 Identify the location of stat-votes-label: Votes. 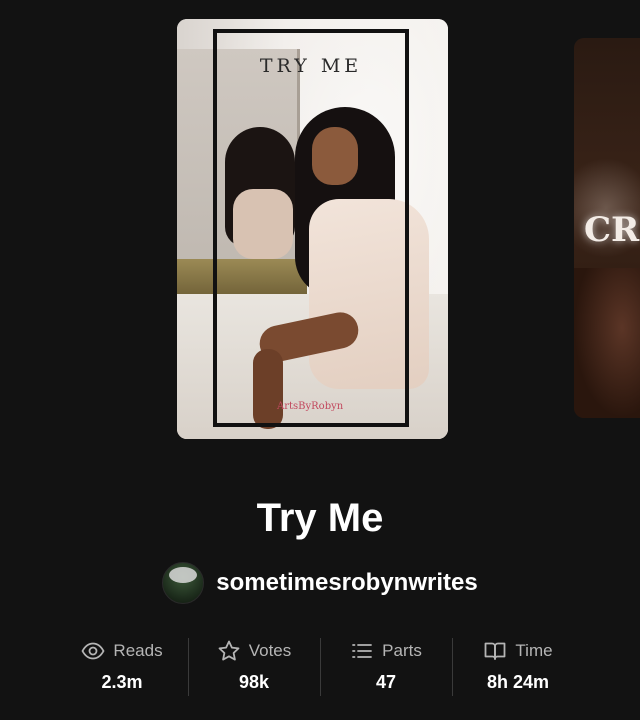
(270, 650).